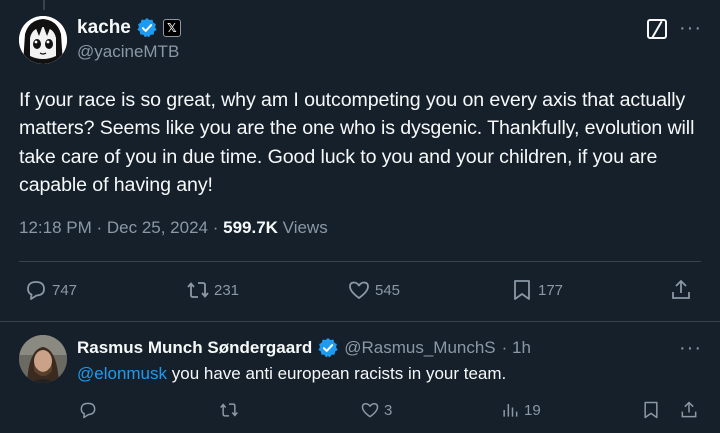 This screenshot has height=433, width=720. I want to click on views-count: 599.7K, so click(250, 227).